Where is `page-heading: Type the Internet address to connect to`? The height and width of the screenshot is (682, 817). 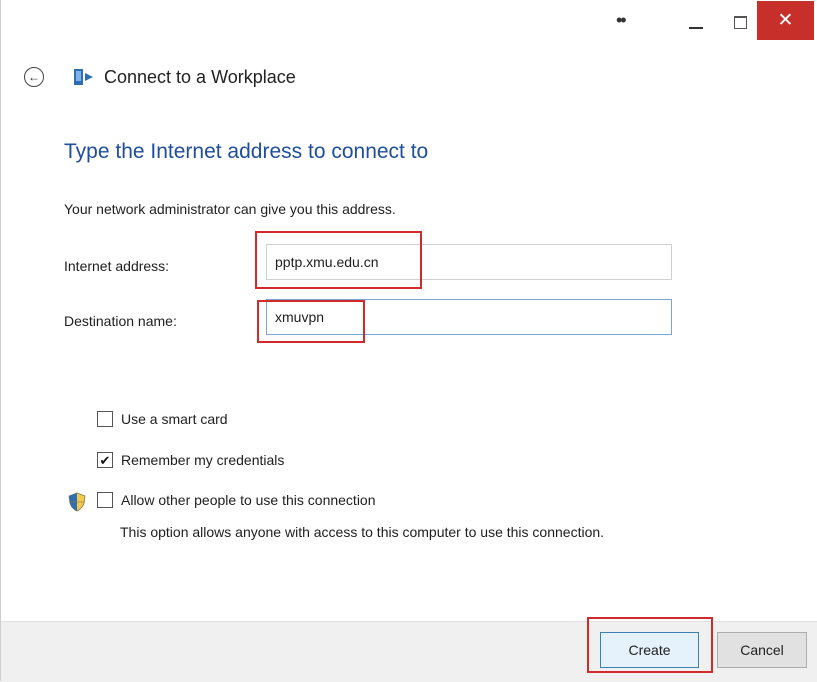
page-heading: Type the Internet address to connect to is located at coordinates (246, 151).